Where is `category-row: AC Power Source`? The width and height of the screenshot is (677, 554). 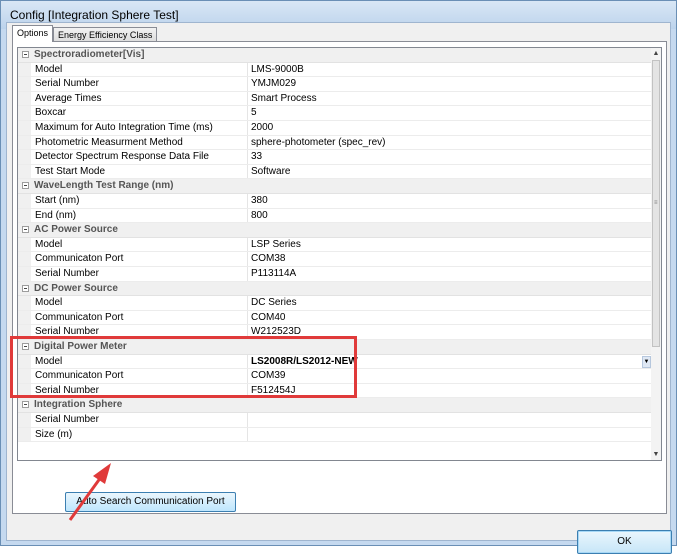 category-row: AC Power Source is located at coordinates (334, 230).